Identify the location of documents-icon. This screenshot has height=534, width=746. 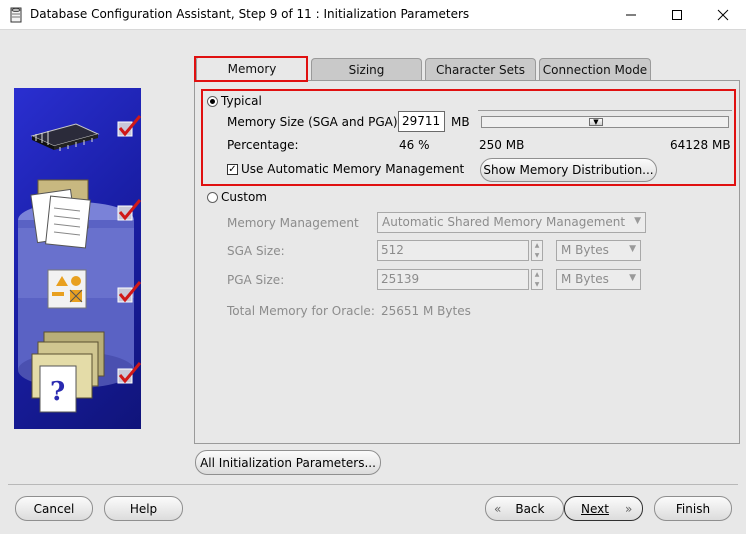
(60, 214).